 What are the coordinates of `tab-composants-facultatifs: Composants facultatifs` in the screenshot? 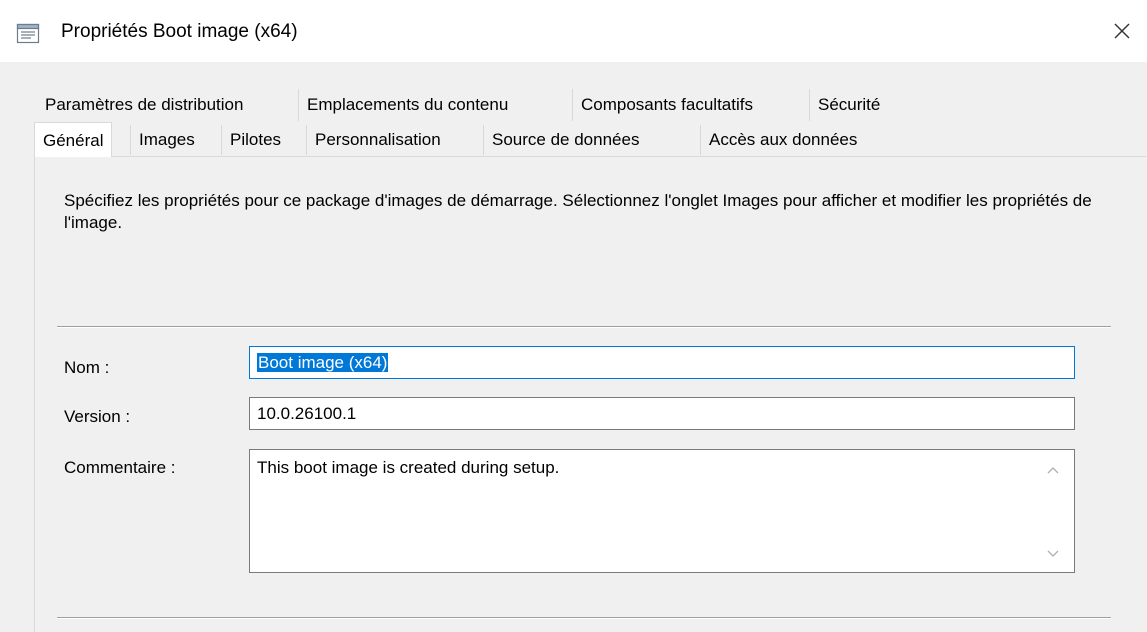 It's located at (666, 105).